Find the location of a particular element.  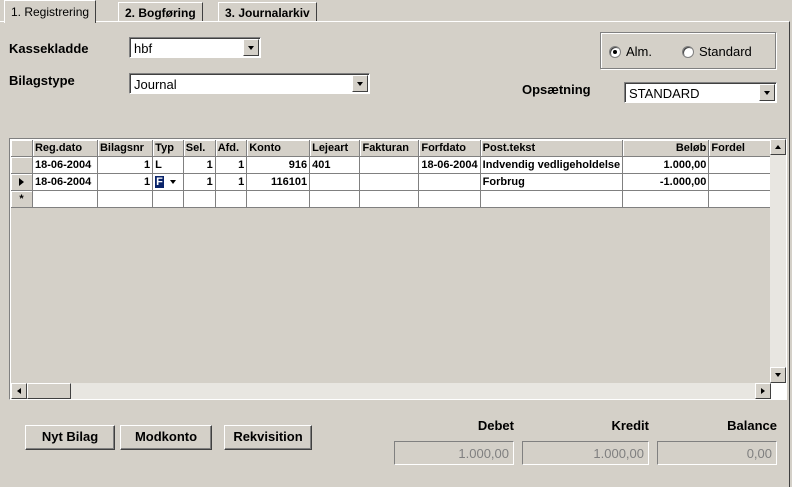

cell-post-tekst: Indvendig vedligeholdelse is located at coordinates (552, 165).